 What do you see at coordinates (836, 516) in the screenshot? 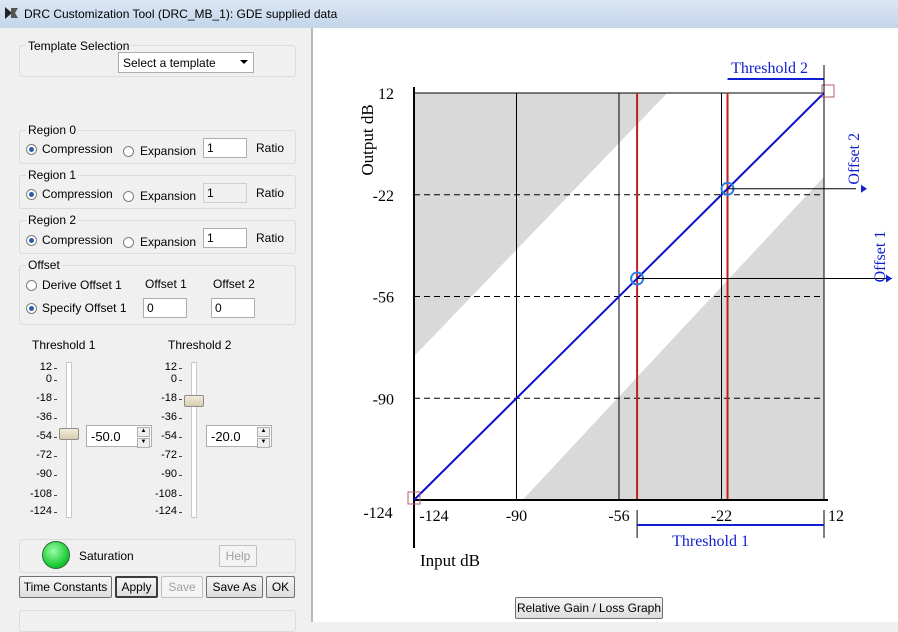
I see `x-tick-label: 12` at bounding box center [836, 516].